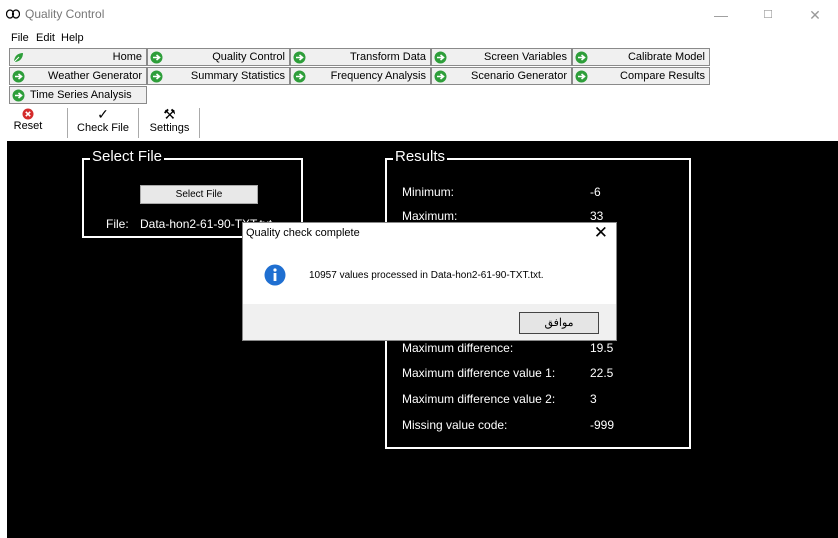 The width and height of the screenshot is (838, 538). Describe the element at coordinates (103, 123) in the screenshot. I see `check-file-button: ✓ Check File` at that location.